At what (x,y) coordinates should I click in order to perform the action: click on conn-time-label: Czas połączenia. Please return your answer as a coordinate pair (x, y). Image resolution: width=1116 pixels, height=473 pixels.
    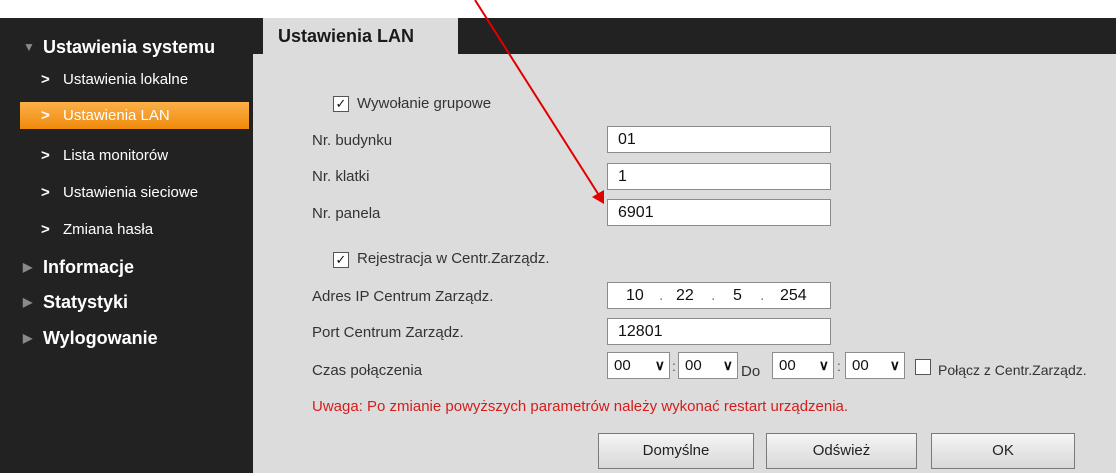
    Looking at the image, I should click on (367, 370).